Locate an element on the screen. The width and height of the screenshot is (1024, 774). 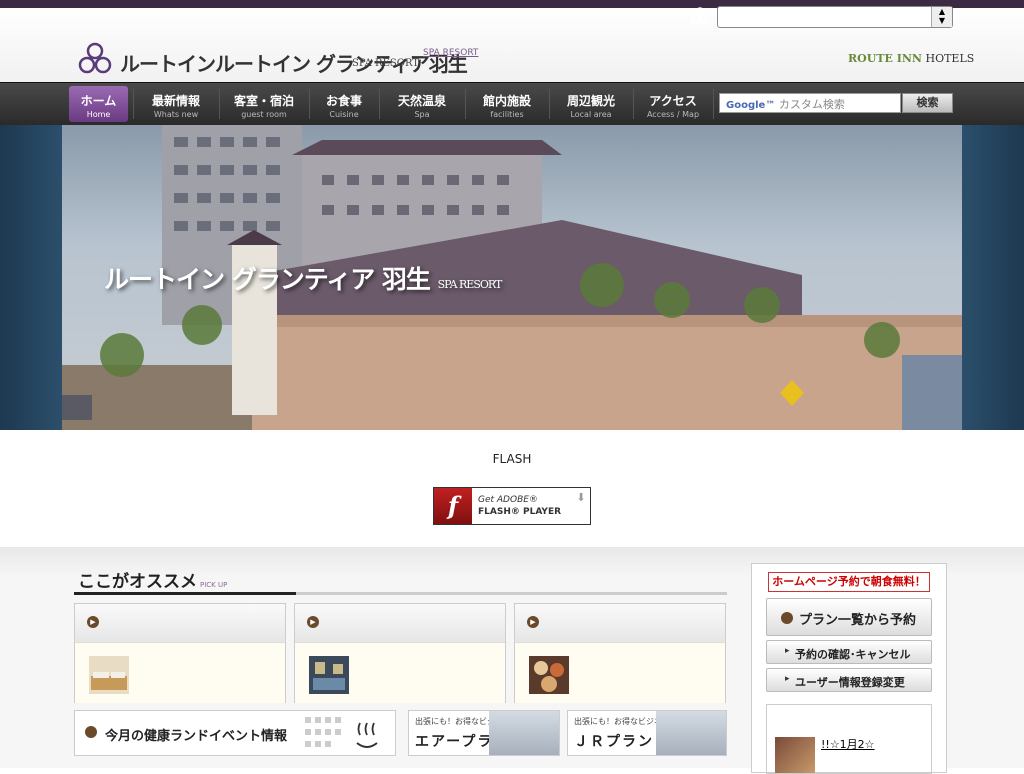
pickup-title: ここがオススメ PICK UP is located at coordinates (152, 579).